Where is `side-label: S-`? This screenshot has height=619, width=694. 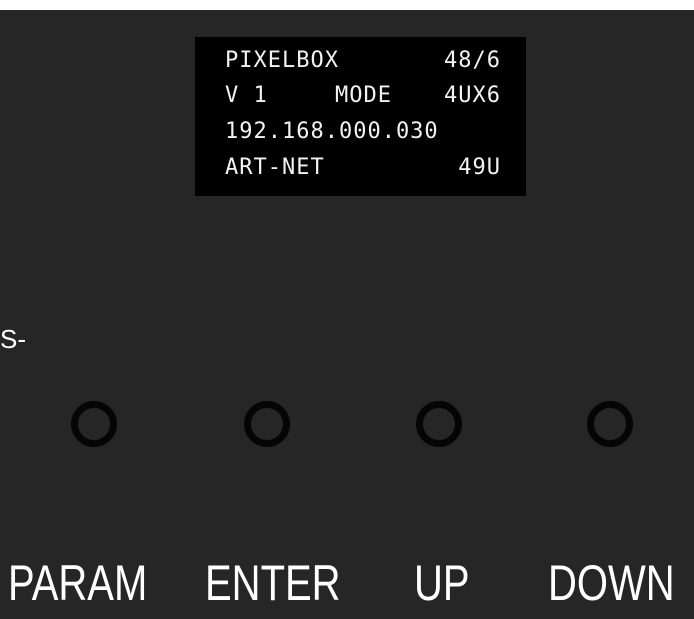 side-label: S- is located at coordinates (13, 339).